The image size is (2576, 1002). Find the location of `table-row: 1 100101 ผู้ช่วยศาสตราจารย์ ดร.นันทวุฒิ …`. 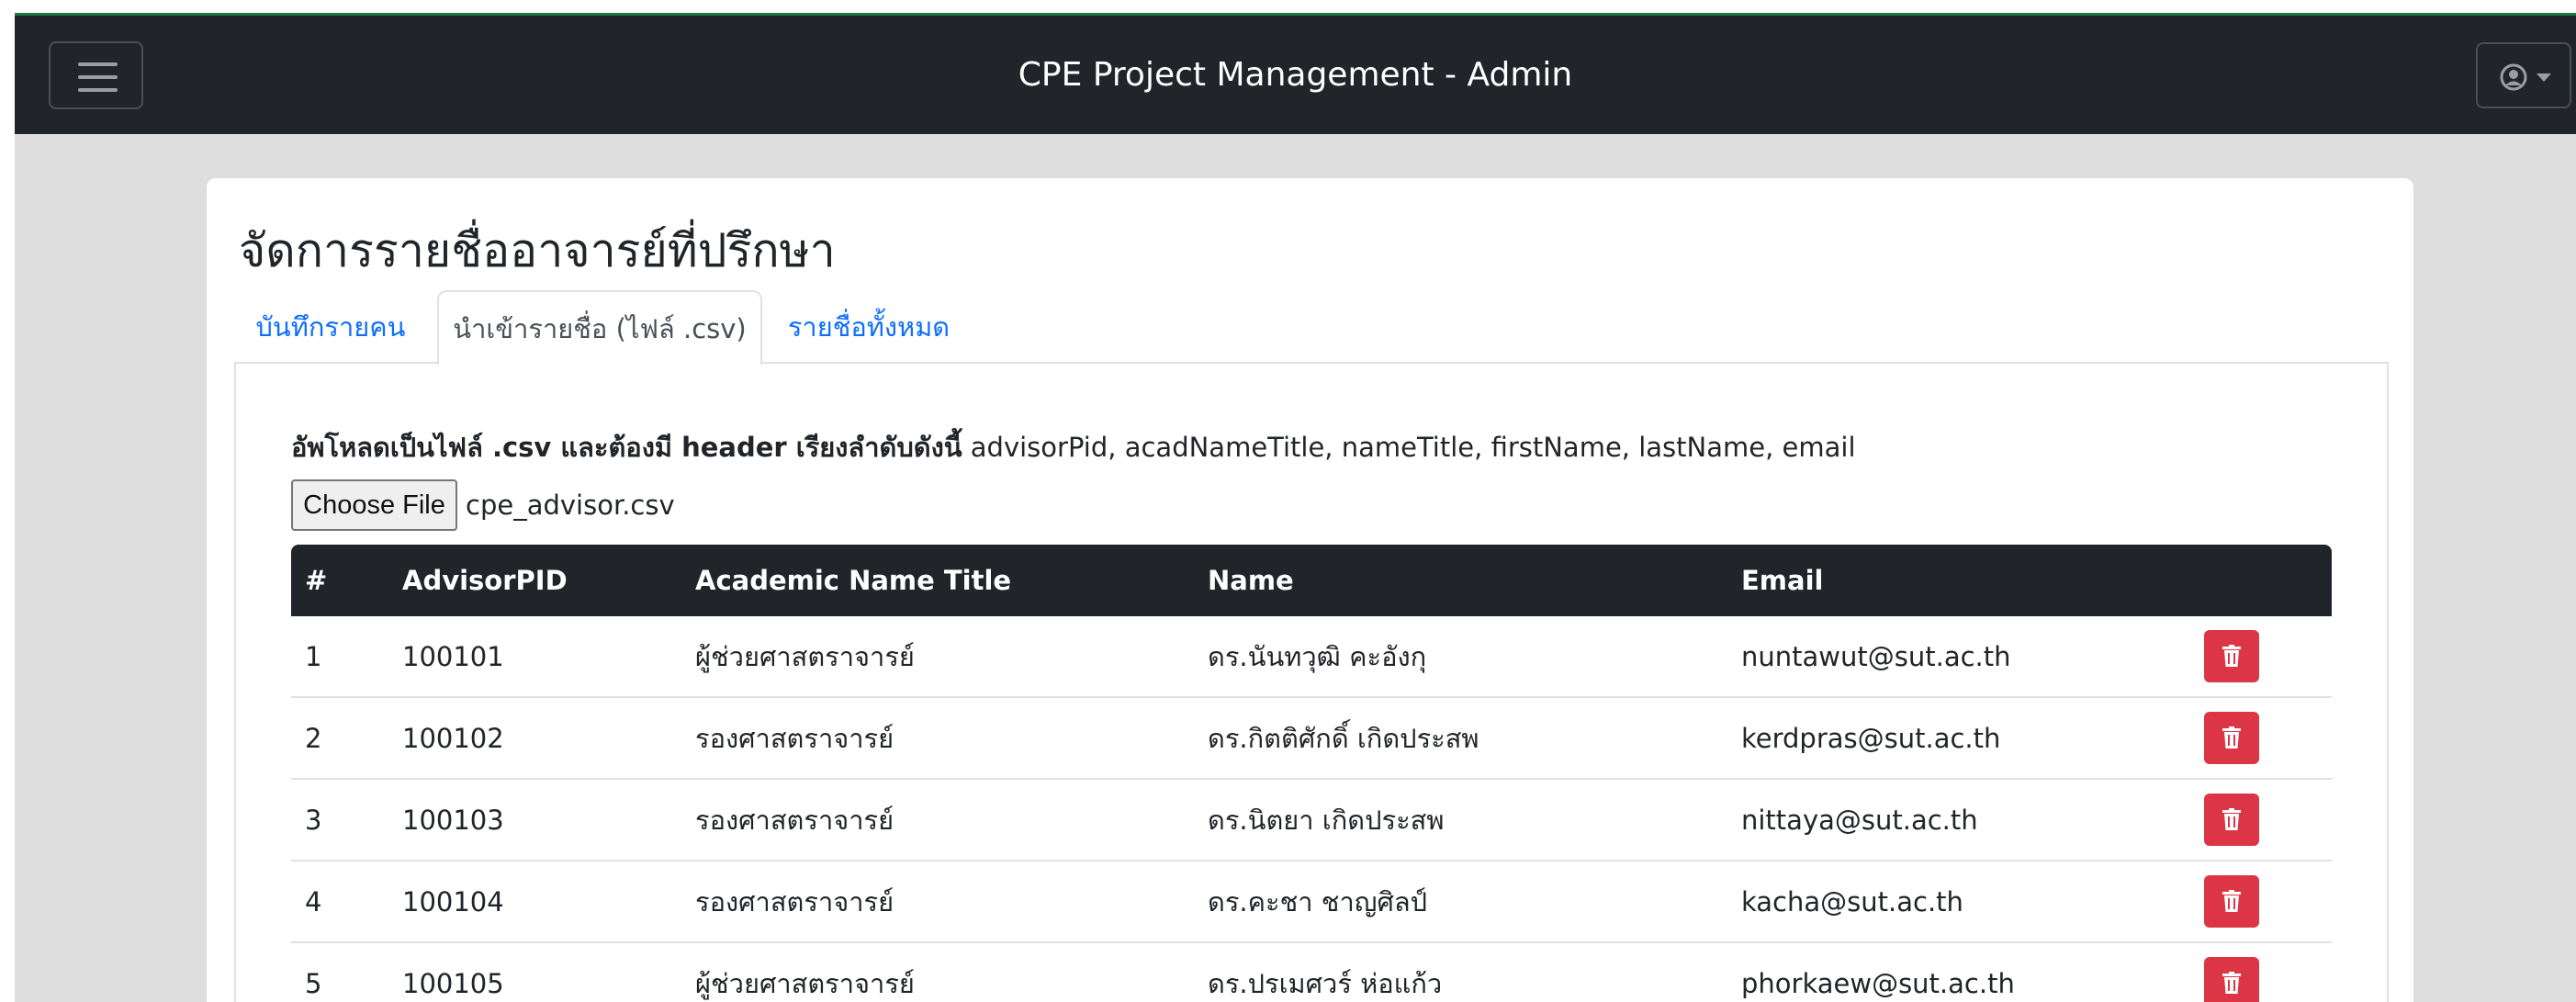

table-row: 1 100101 ผู้ช่วยศาสตราจารย์ ดร.นันทวุฒิ … is located at coordinates (1311, 657).